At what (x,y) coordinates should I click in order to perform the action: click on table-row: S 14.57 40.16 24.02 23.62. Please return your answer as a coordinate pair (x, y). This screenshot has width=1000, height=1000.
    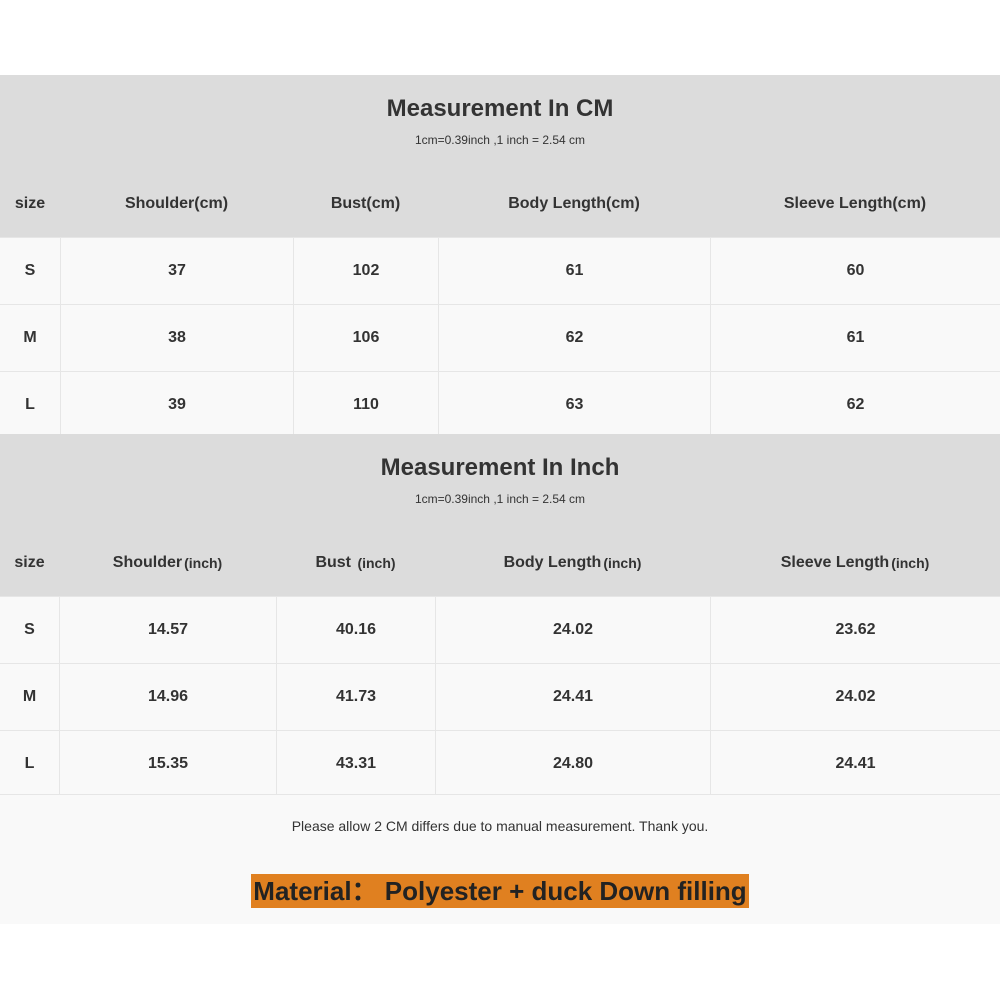
    Looking at the image, I should click on (500, 629).